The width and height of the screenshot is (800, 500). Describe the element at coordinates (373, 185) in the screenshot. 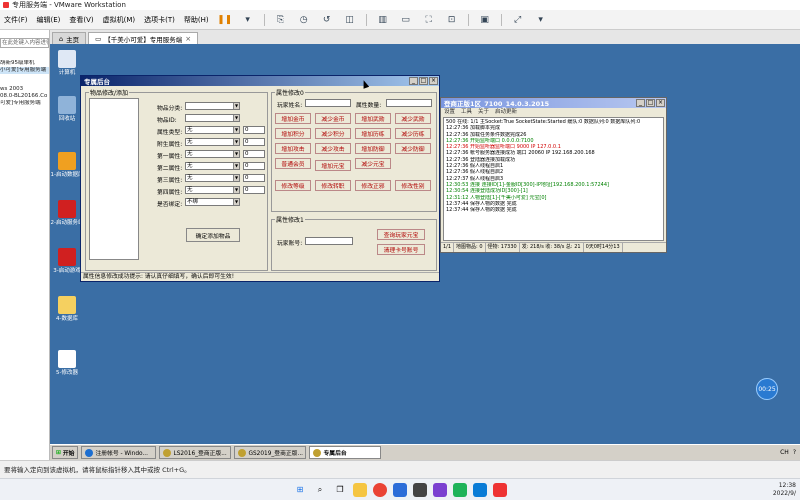

I see `edit-alignment-button: 修改正邪` at that location.